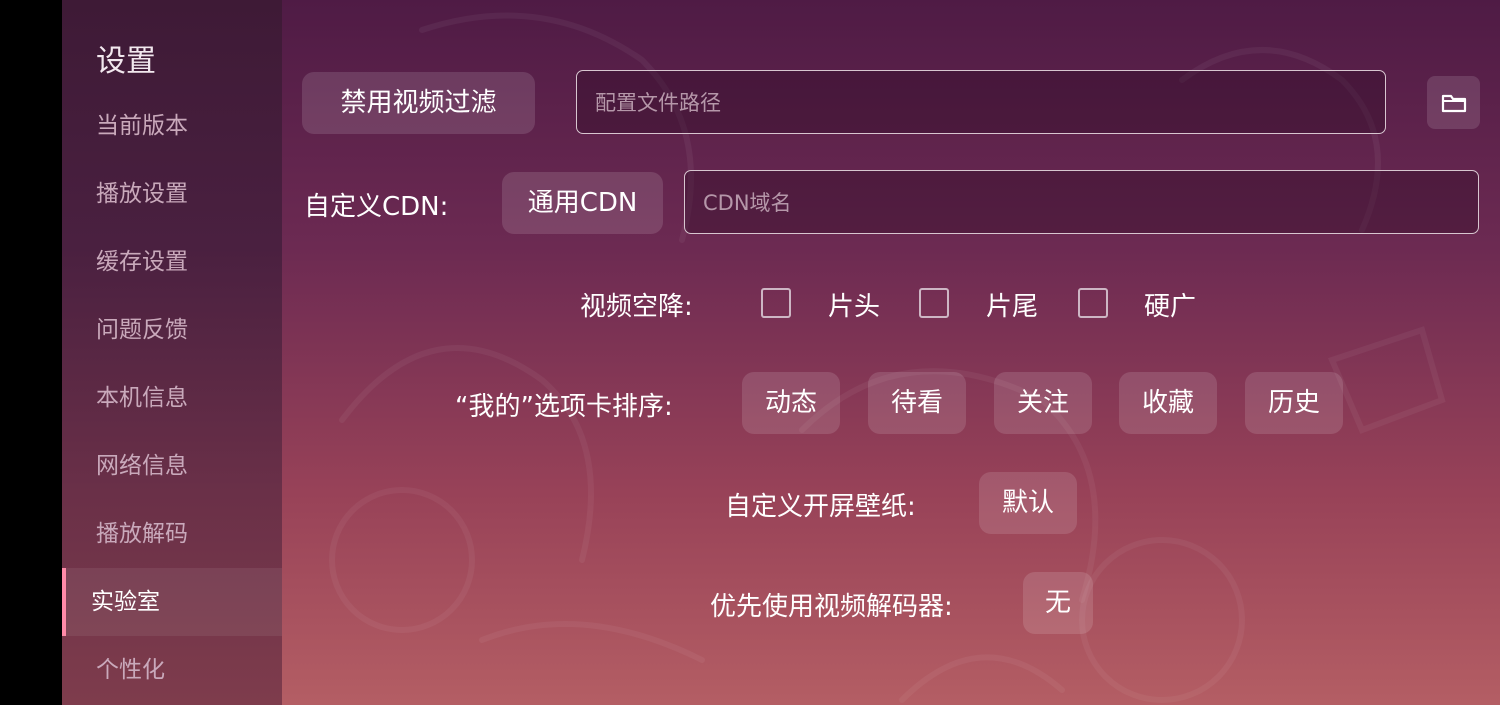 This screenshot has height=705, width=1500. Describe the element at coordinates (130, 670) in the screenshot. I see `sidebar-item-label: 个性化` at that location.